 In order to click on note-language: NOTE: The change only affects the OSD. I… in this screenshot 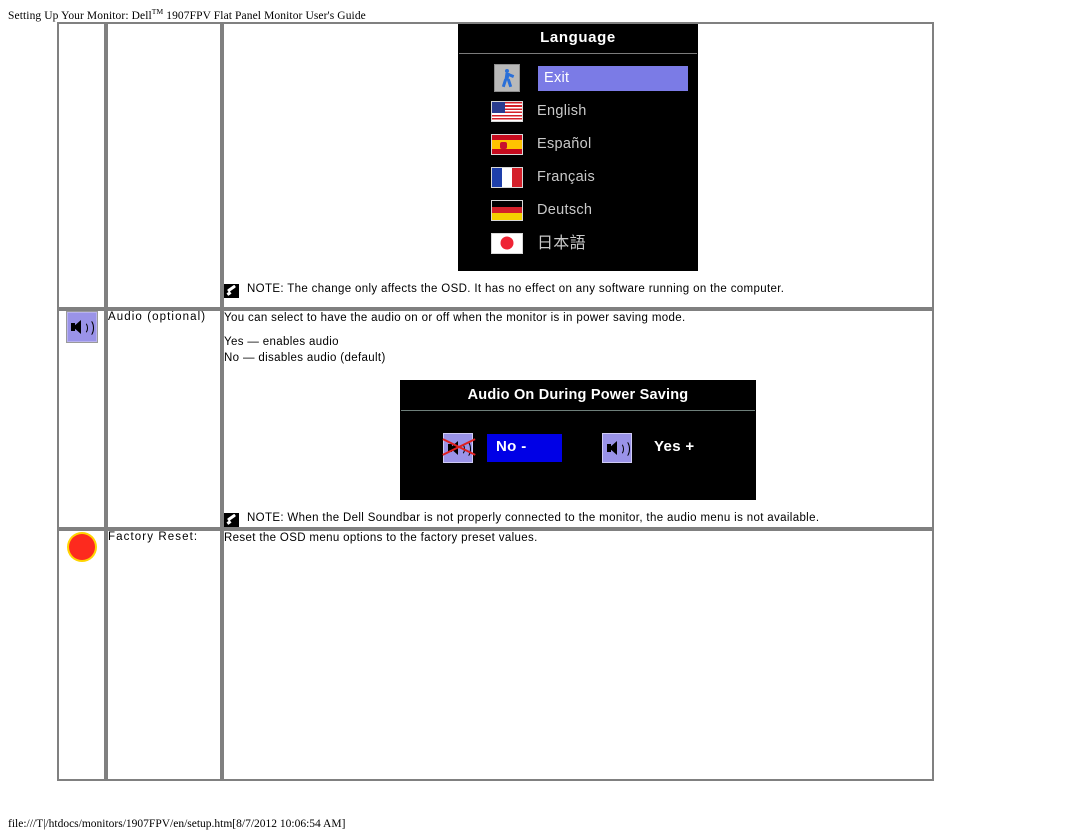, I will do `click(578, 290)`.